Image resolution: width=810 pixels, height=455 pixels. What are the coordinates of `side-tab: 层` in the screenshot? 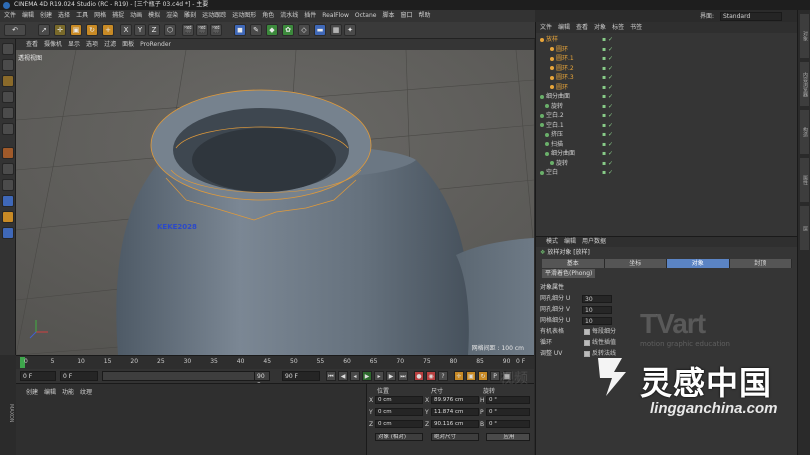 It's located at (804, 228).